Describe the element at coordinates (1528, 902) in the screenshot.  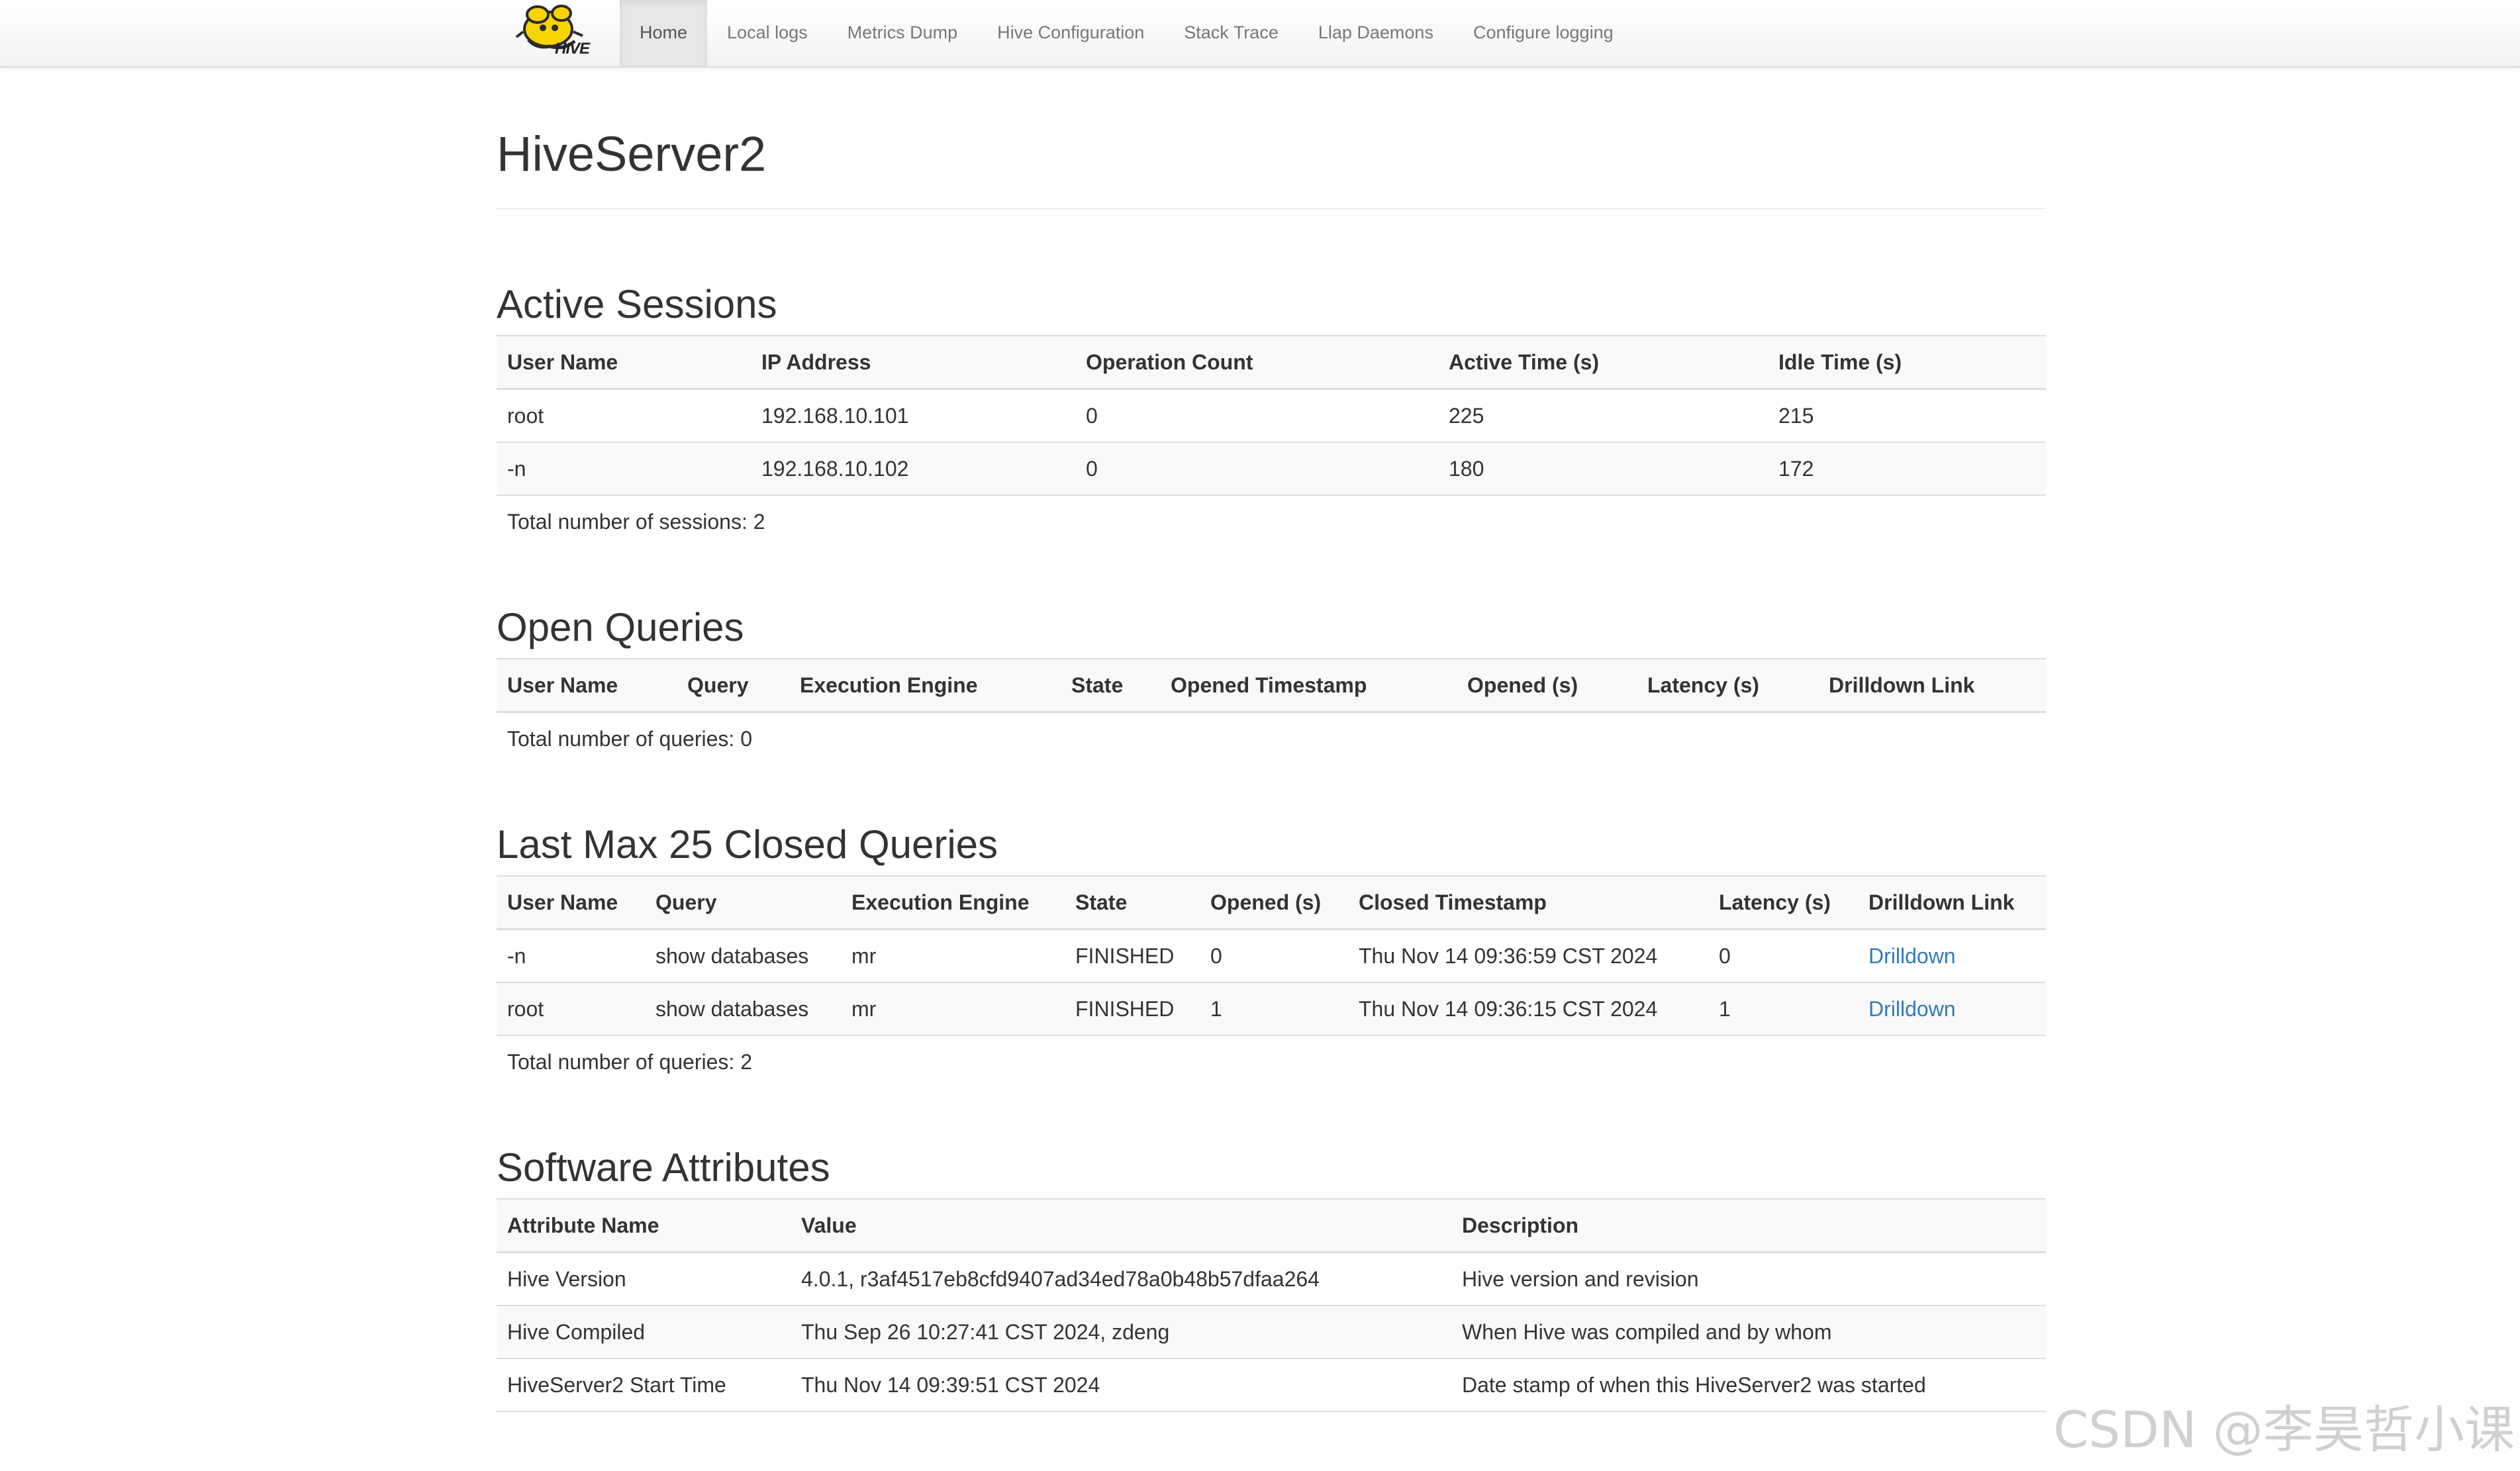
I see `column-header: Closed Timestamp` at that location.